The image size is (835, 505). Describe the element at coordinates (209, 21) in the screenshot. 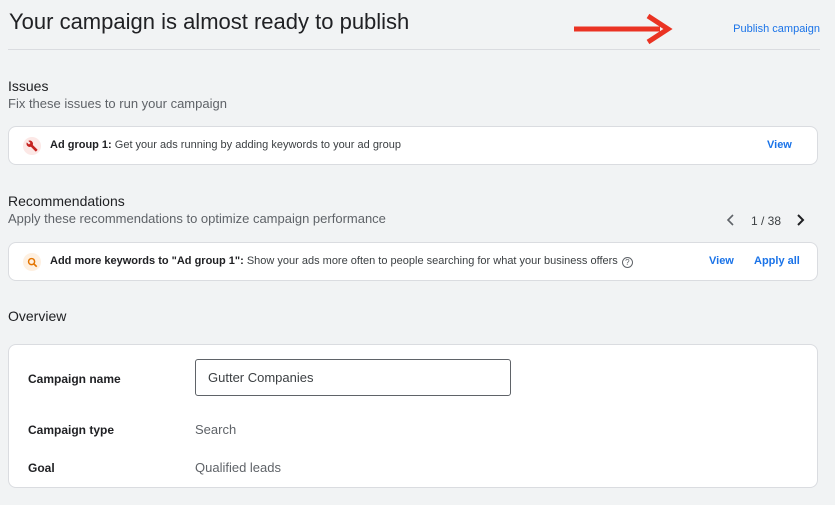

I see `page-title: Your campaign is almost ready to publish` at that location.